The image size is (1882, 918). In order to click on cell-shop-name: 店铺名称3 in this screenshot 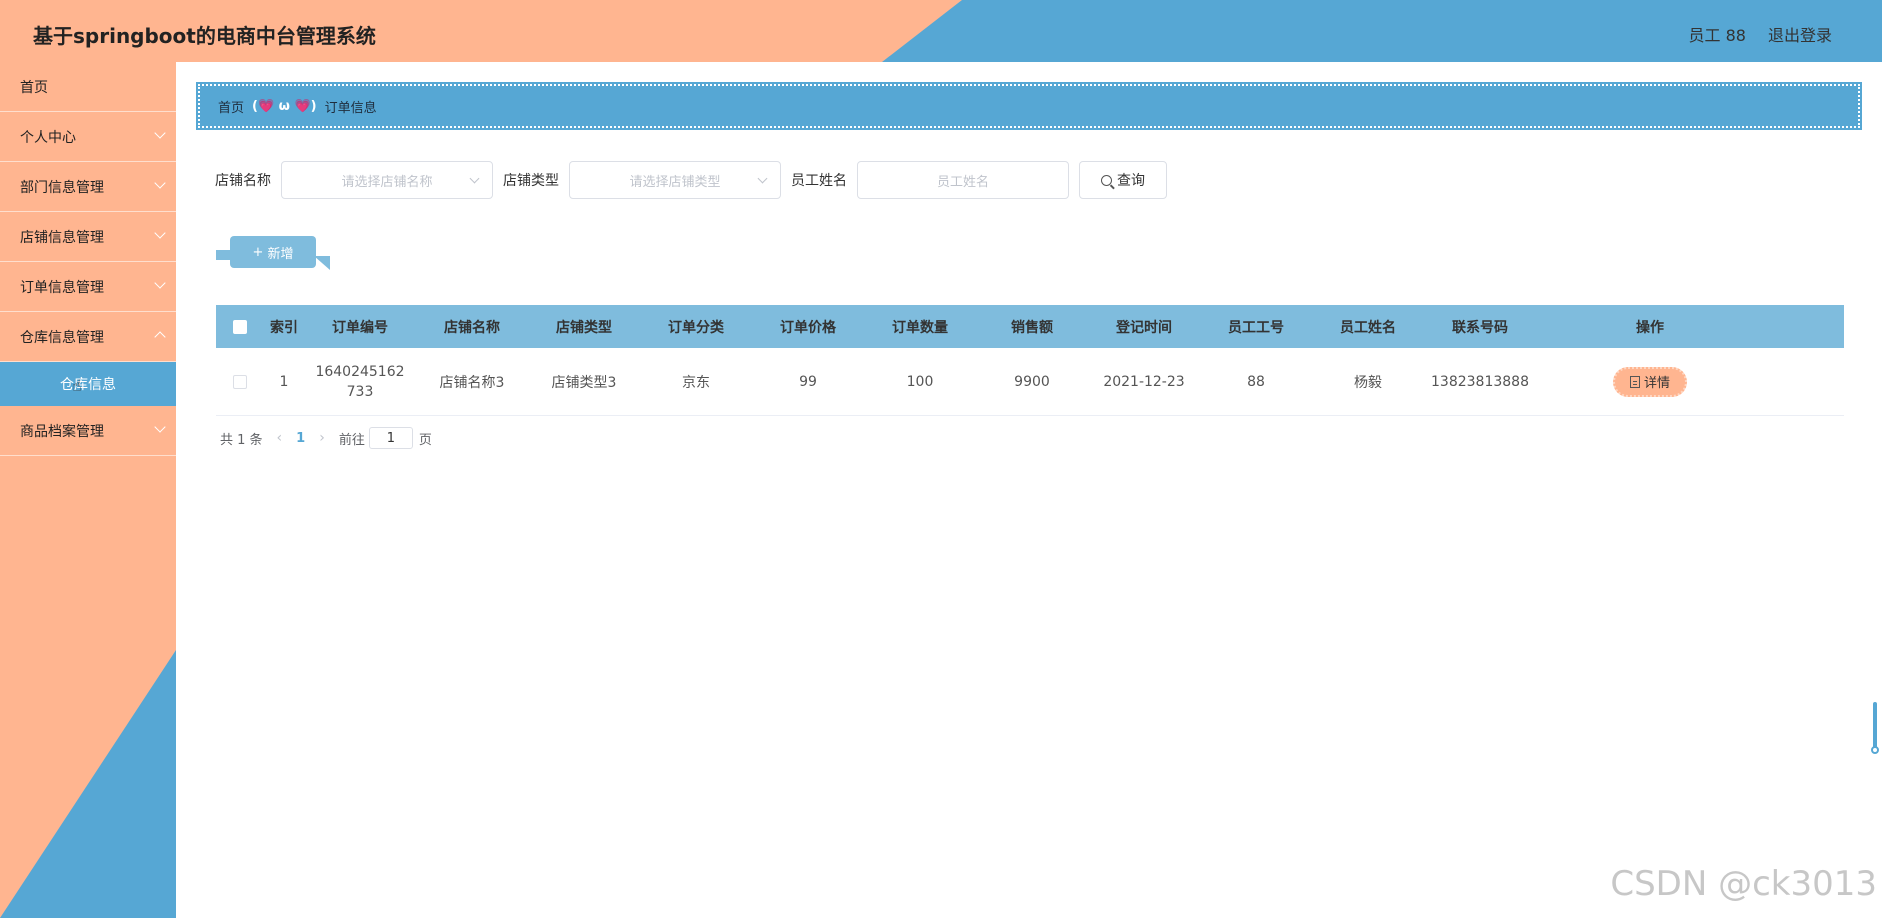, I will do `click(472, 382)`.